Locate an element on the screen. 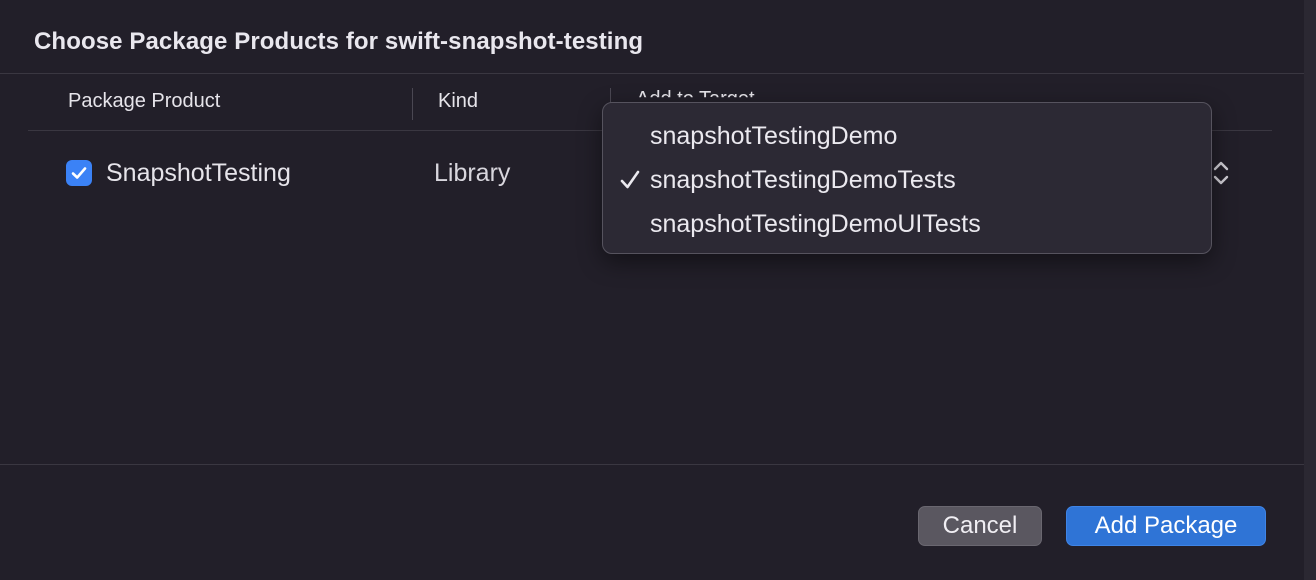 This screenshot has width=1316, height=580. add-package-button: Add Package is located at coordinates (1166, 526).